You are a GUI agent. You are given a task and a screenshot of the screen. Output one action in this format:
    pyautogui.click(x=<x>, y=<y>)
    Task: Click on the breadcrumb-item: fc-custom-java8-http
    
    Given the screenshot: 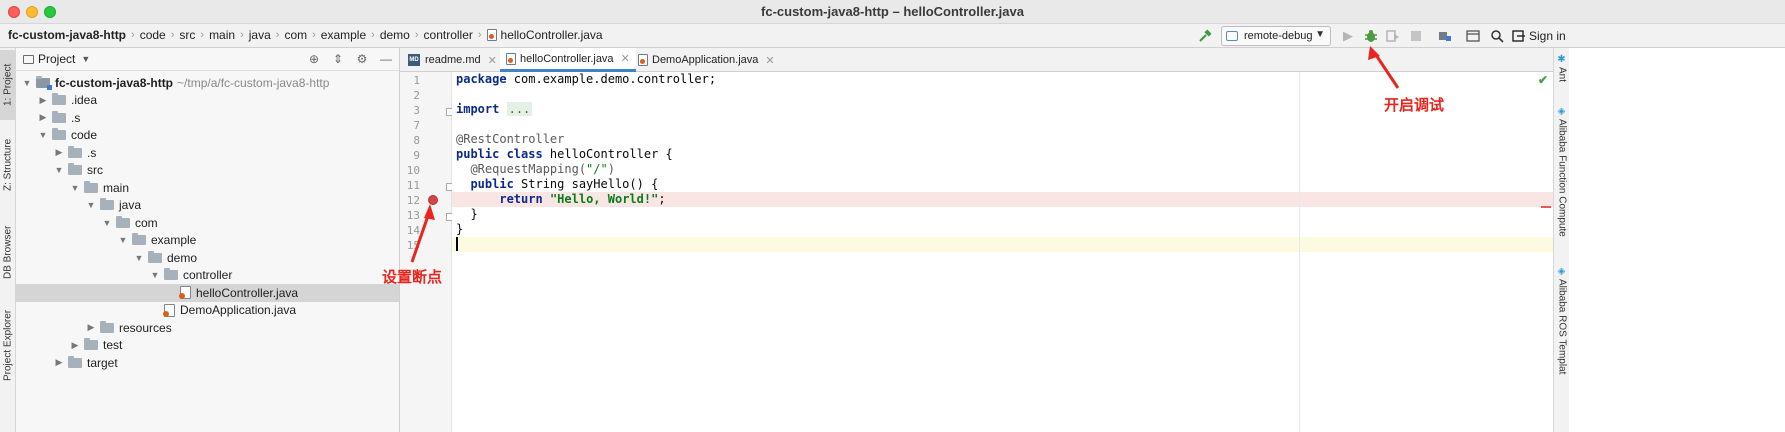 What is the action you would take?
    pyautogui.click(x=67, y=35)
    